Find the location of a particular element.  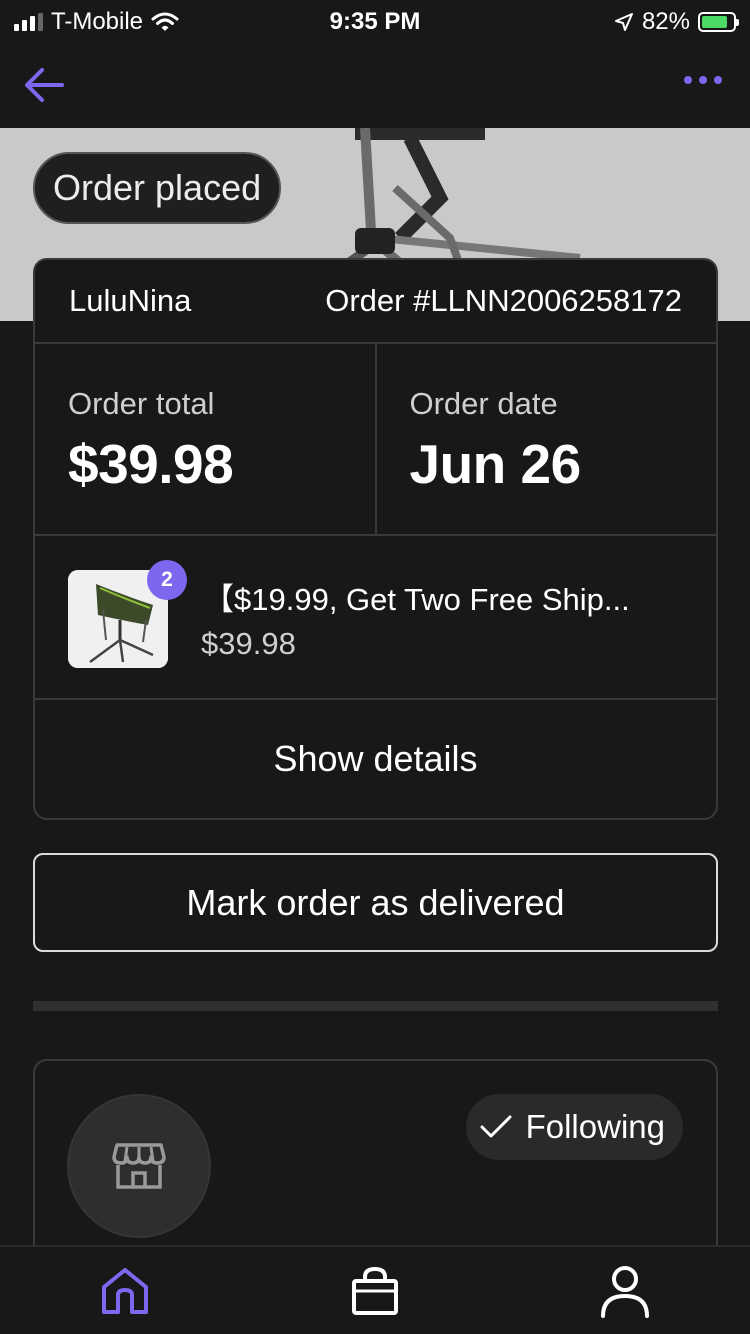

shopping-bag-icon is located at coordinates (375, 1290).